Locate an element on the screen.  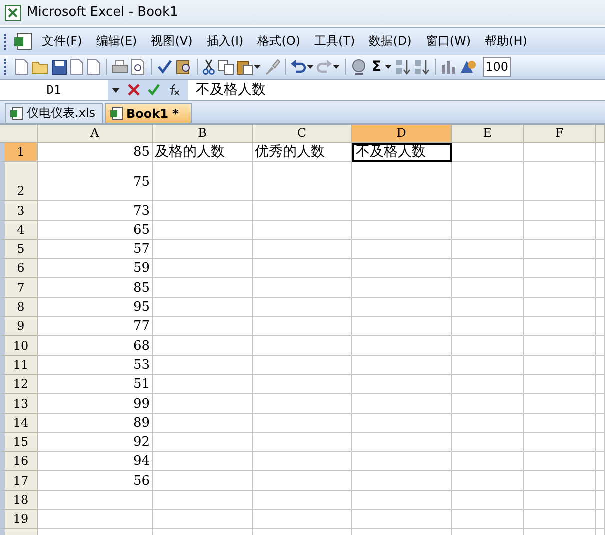
table-cell: 73 is located at coordinates (95, 211).